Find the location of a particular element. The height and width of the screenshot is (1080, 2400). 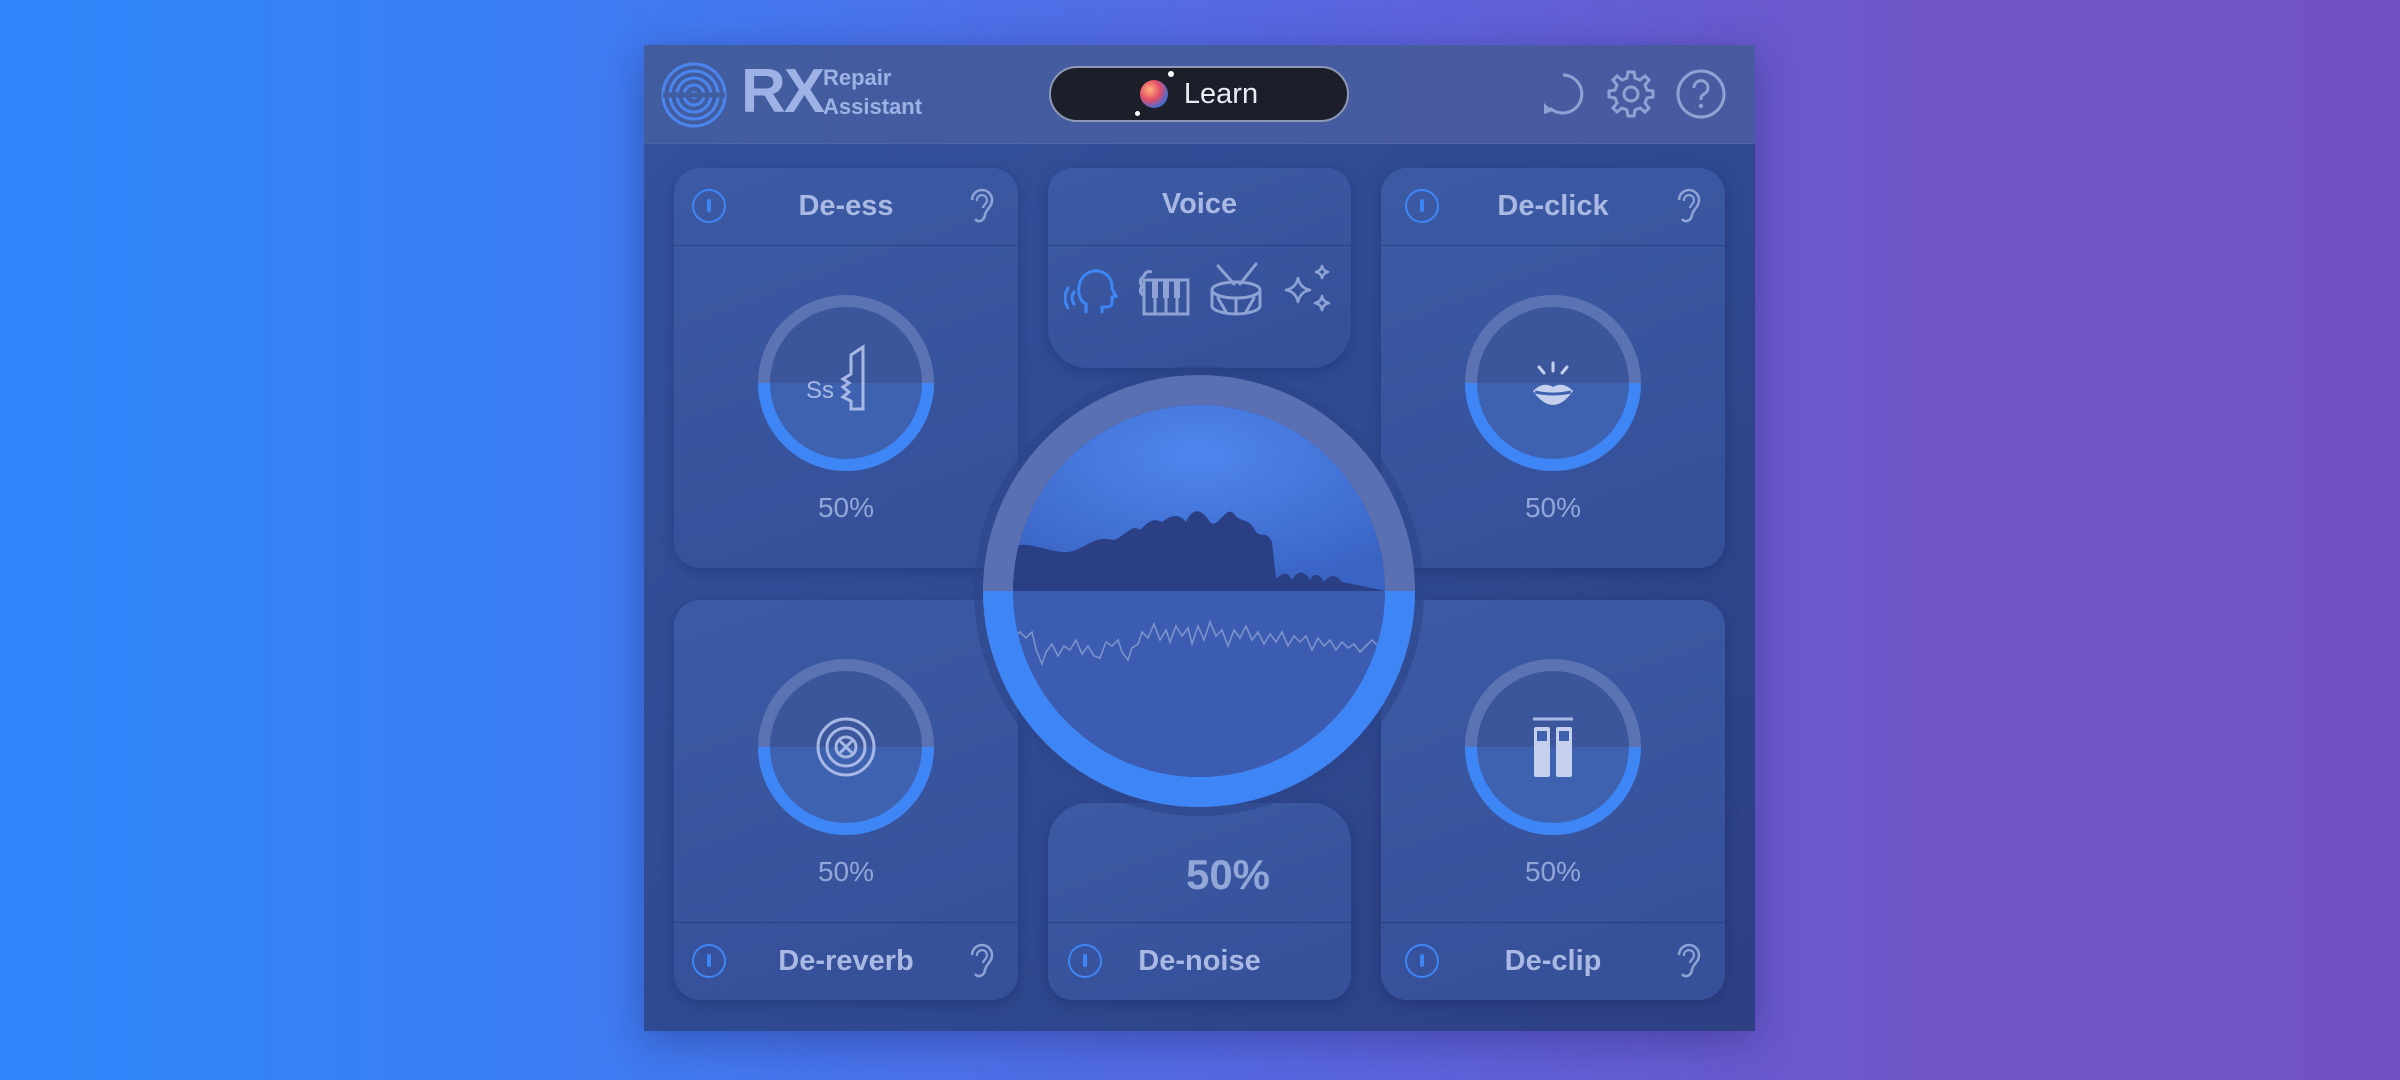

de-click-panel: De-click 50% is located at coordinates (1553, 368).